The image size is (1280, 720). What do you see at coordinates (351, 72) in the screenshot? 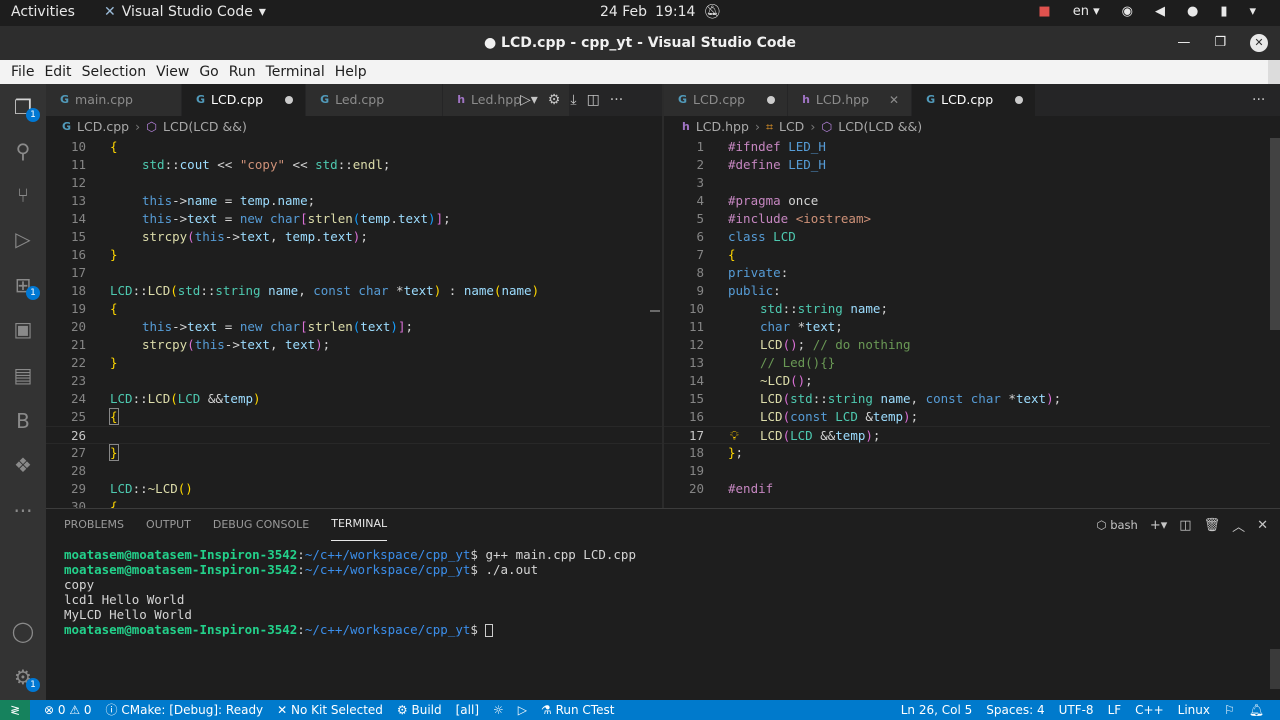
I see `menu-help: Help` at bounding box center [351, 72].